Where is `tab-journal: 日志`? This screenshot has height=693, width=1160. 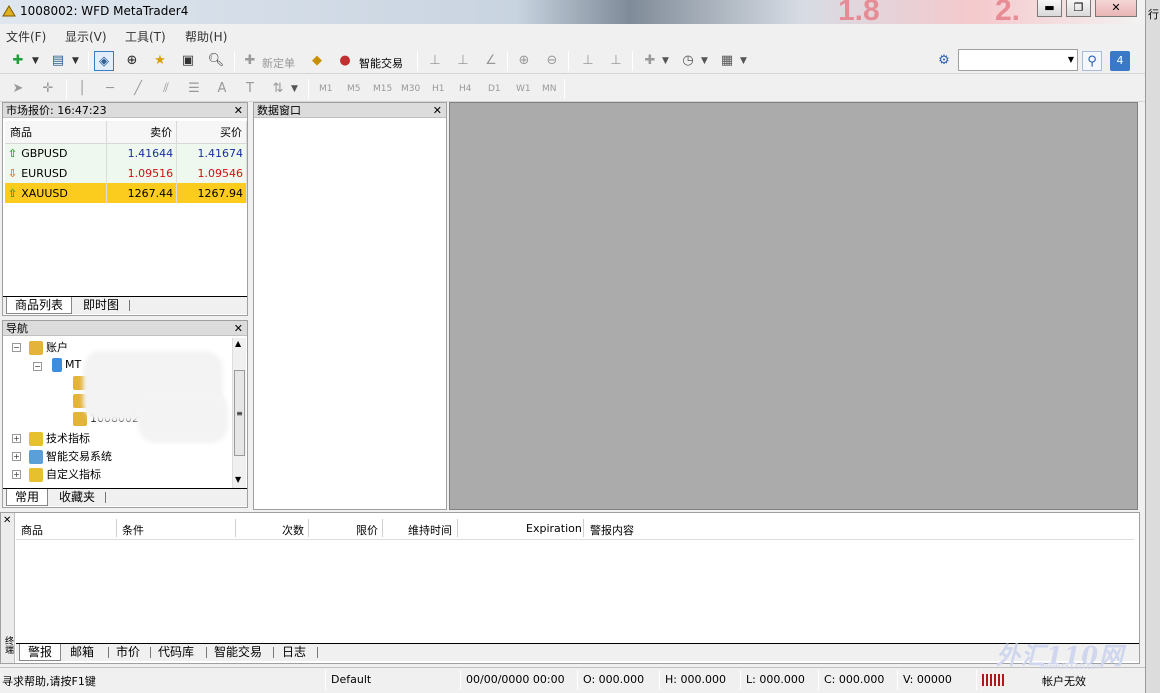 tab-journal: 日志 is located at coordinates (294, 652).